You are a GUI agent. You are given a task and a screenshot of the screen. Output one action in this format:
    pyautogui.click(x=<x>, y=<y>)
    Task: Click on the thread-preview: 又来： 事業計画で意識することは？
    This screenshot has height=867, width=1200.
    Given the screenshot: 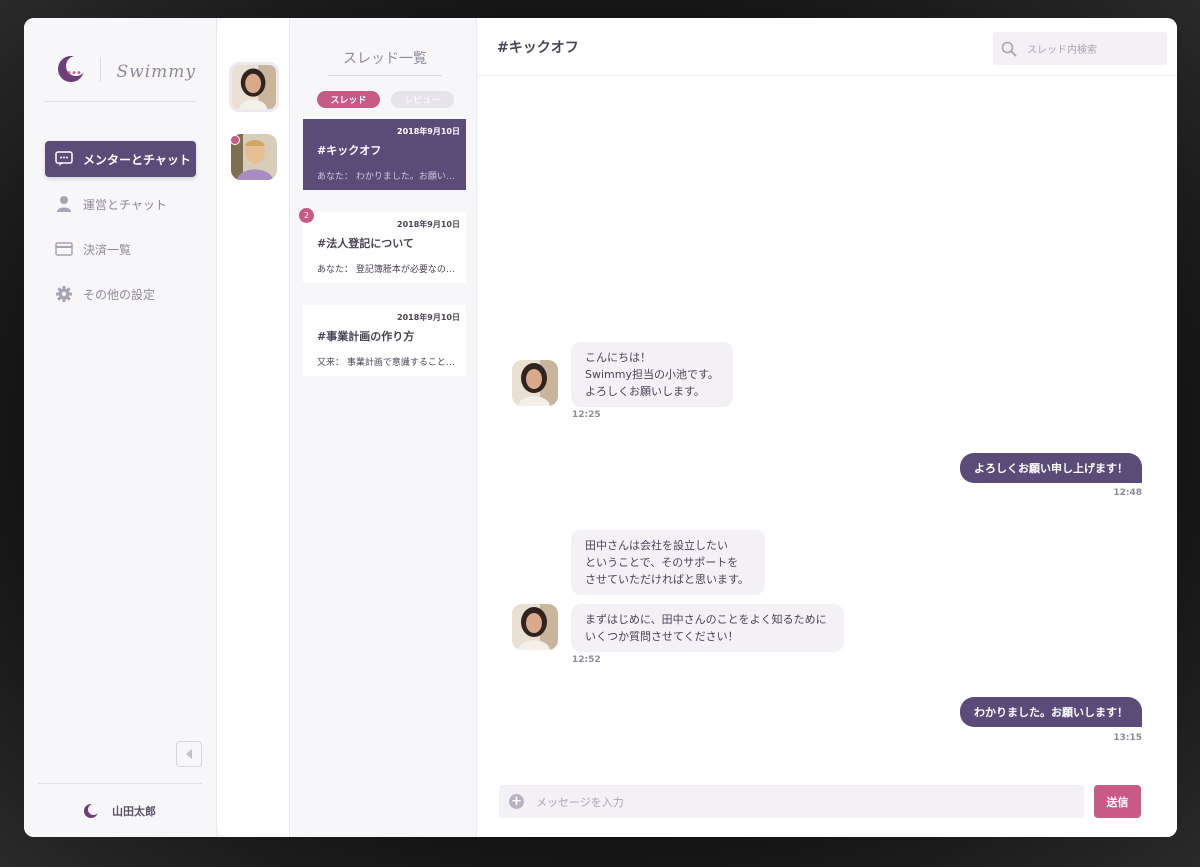 What is the action you would take?
    pyautogui.click(x=388, y=363)
    